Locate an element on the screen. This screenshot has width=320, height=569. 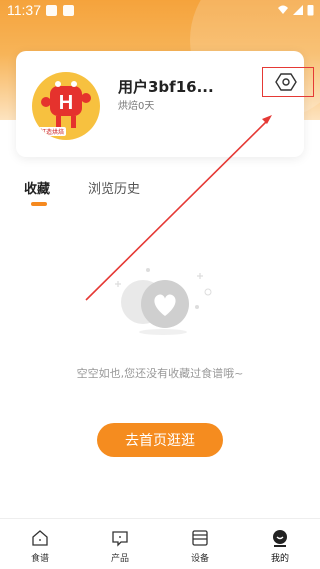
device-icon is located at coordinates (200, 538).